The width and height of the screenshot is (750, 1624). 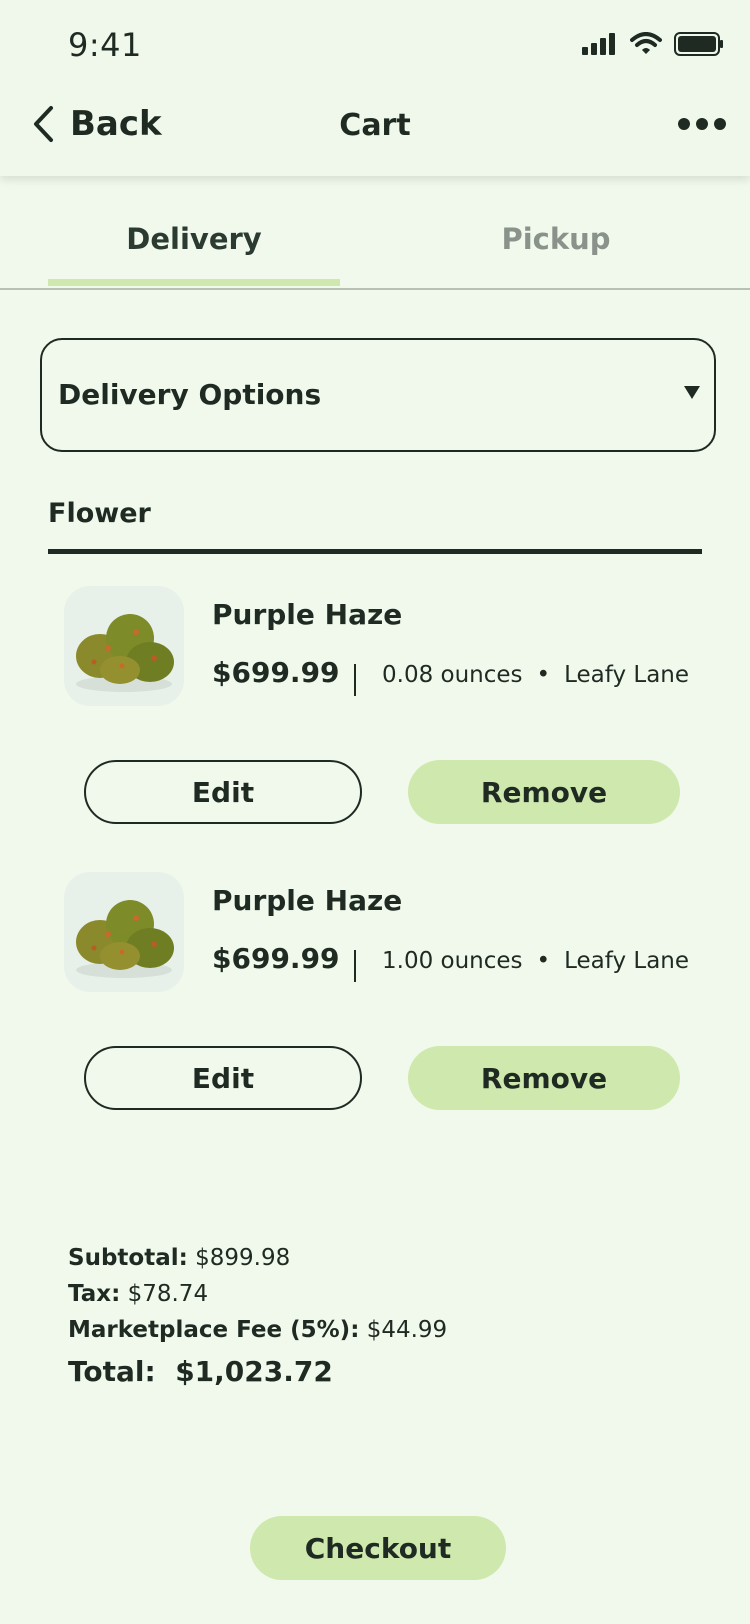 I want to click on active-tab-indicator, so click(x=194, y=282).